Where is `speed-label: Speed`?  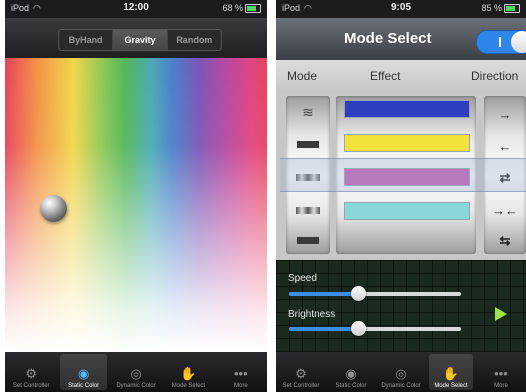
speed-label: Speed is located at coordinates (302, 278).